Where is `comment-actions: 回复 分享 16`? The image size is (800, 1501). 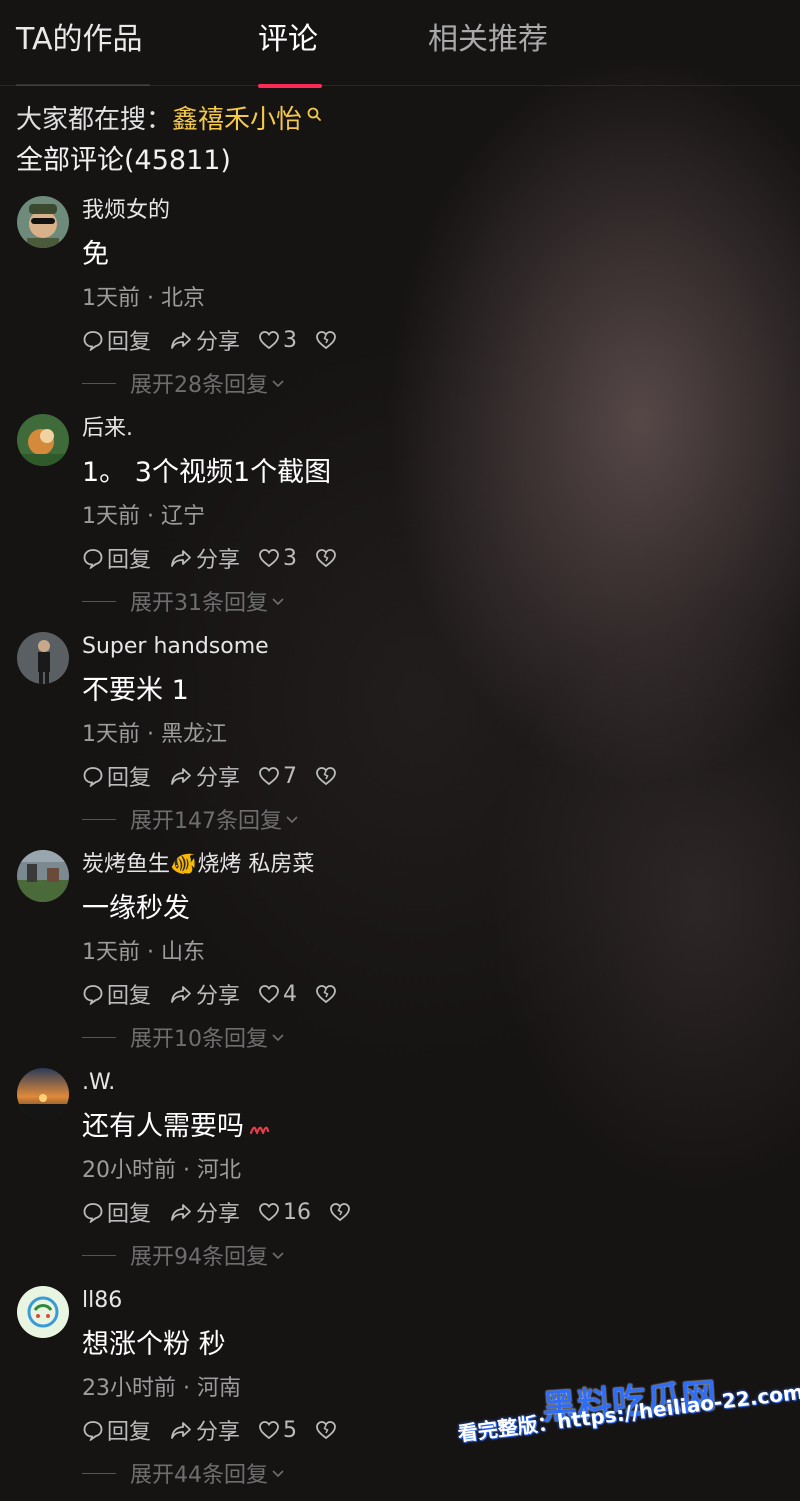 comment-actions: 回复 分享 16 is located at coordinates (227, 1212).